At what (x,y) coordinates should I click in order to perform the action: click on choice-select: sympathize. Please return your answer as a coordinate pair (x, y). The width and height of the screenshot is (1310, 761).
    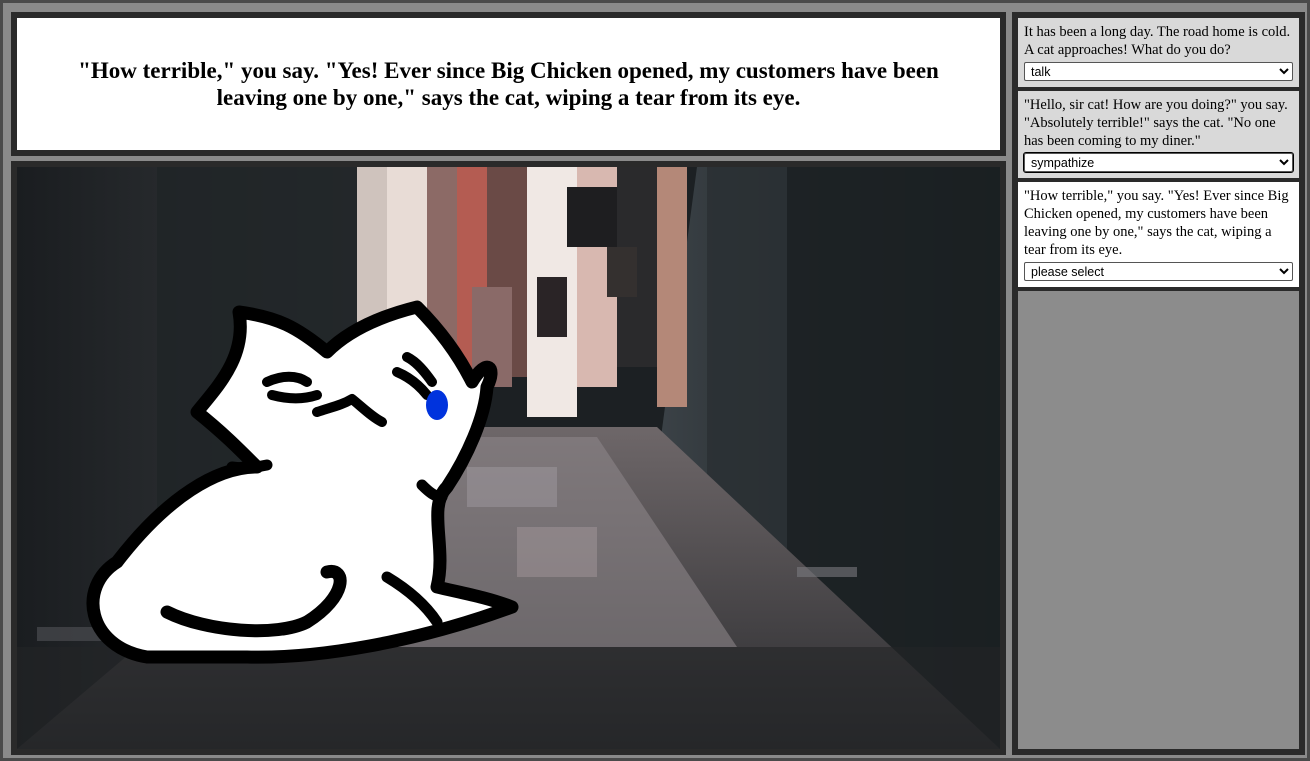
    Looking at the image, I should click on (1158, 162).